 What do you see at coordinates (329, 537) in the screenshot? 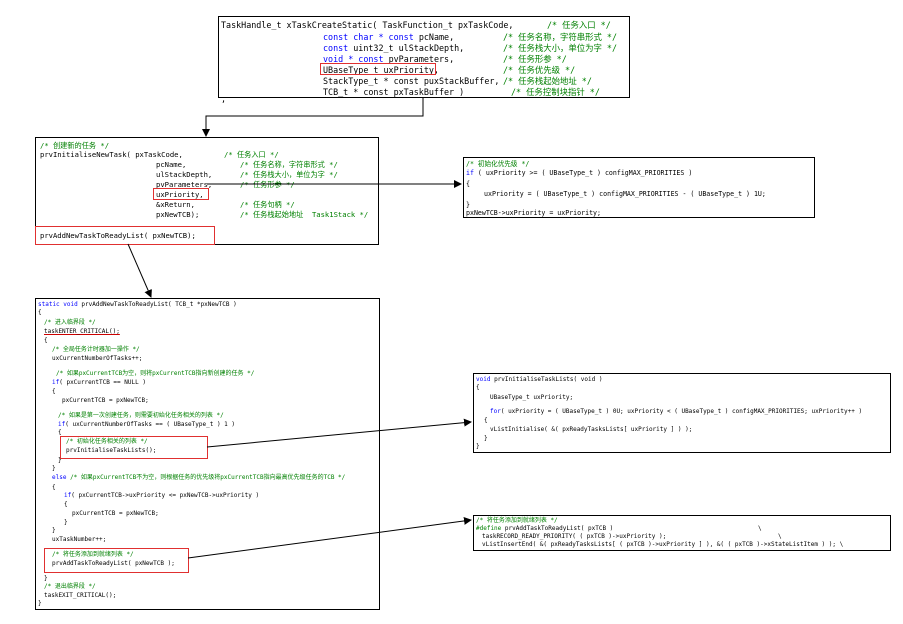
I see `arrow-addnewtask-to-macro` at bounding box center [329, 537].